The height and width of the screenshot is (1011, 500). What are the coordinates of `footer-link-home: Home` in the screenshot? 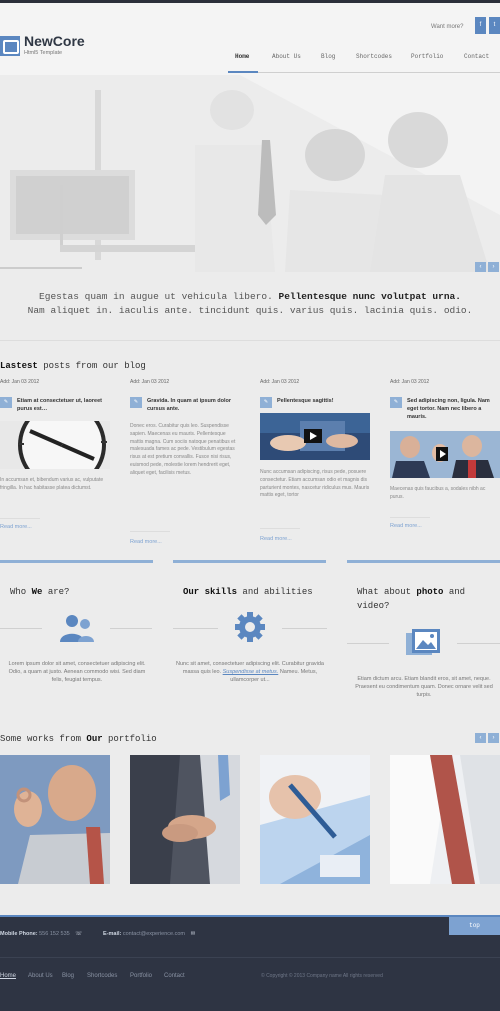 It's located at (8, 976).